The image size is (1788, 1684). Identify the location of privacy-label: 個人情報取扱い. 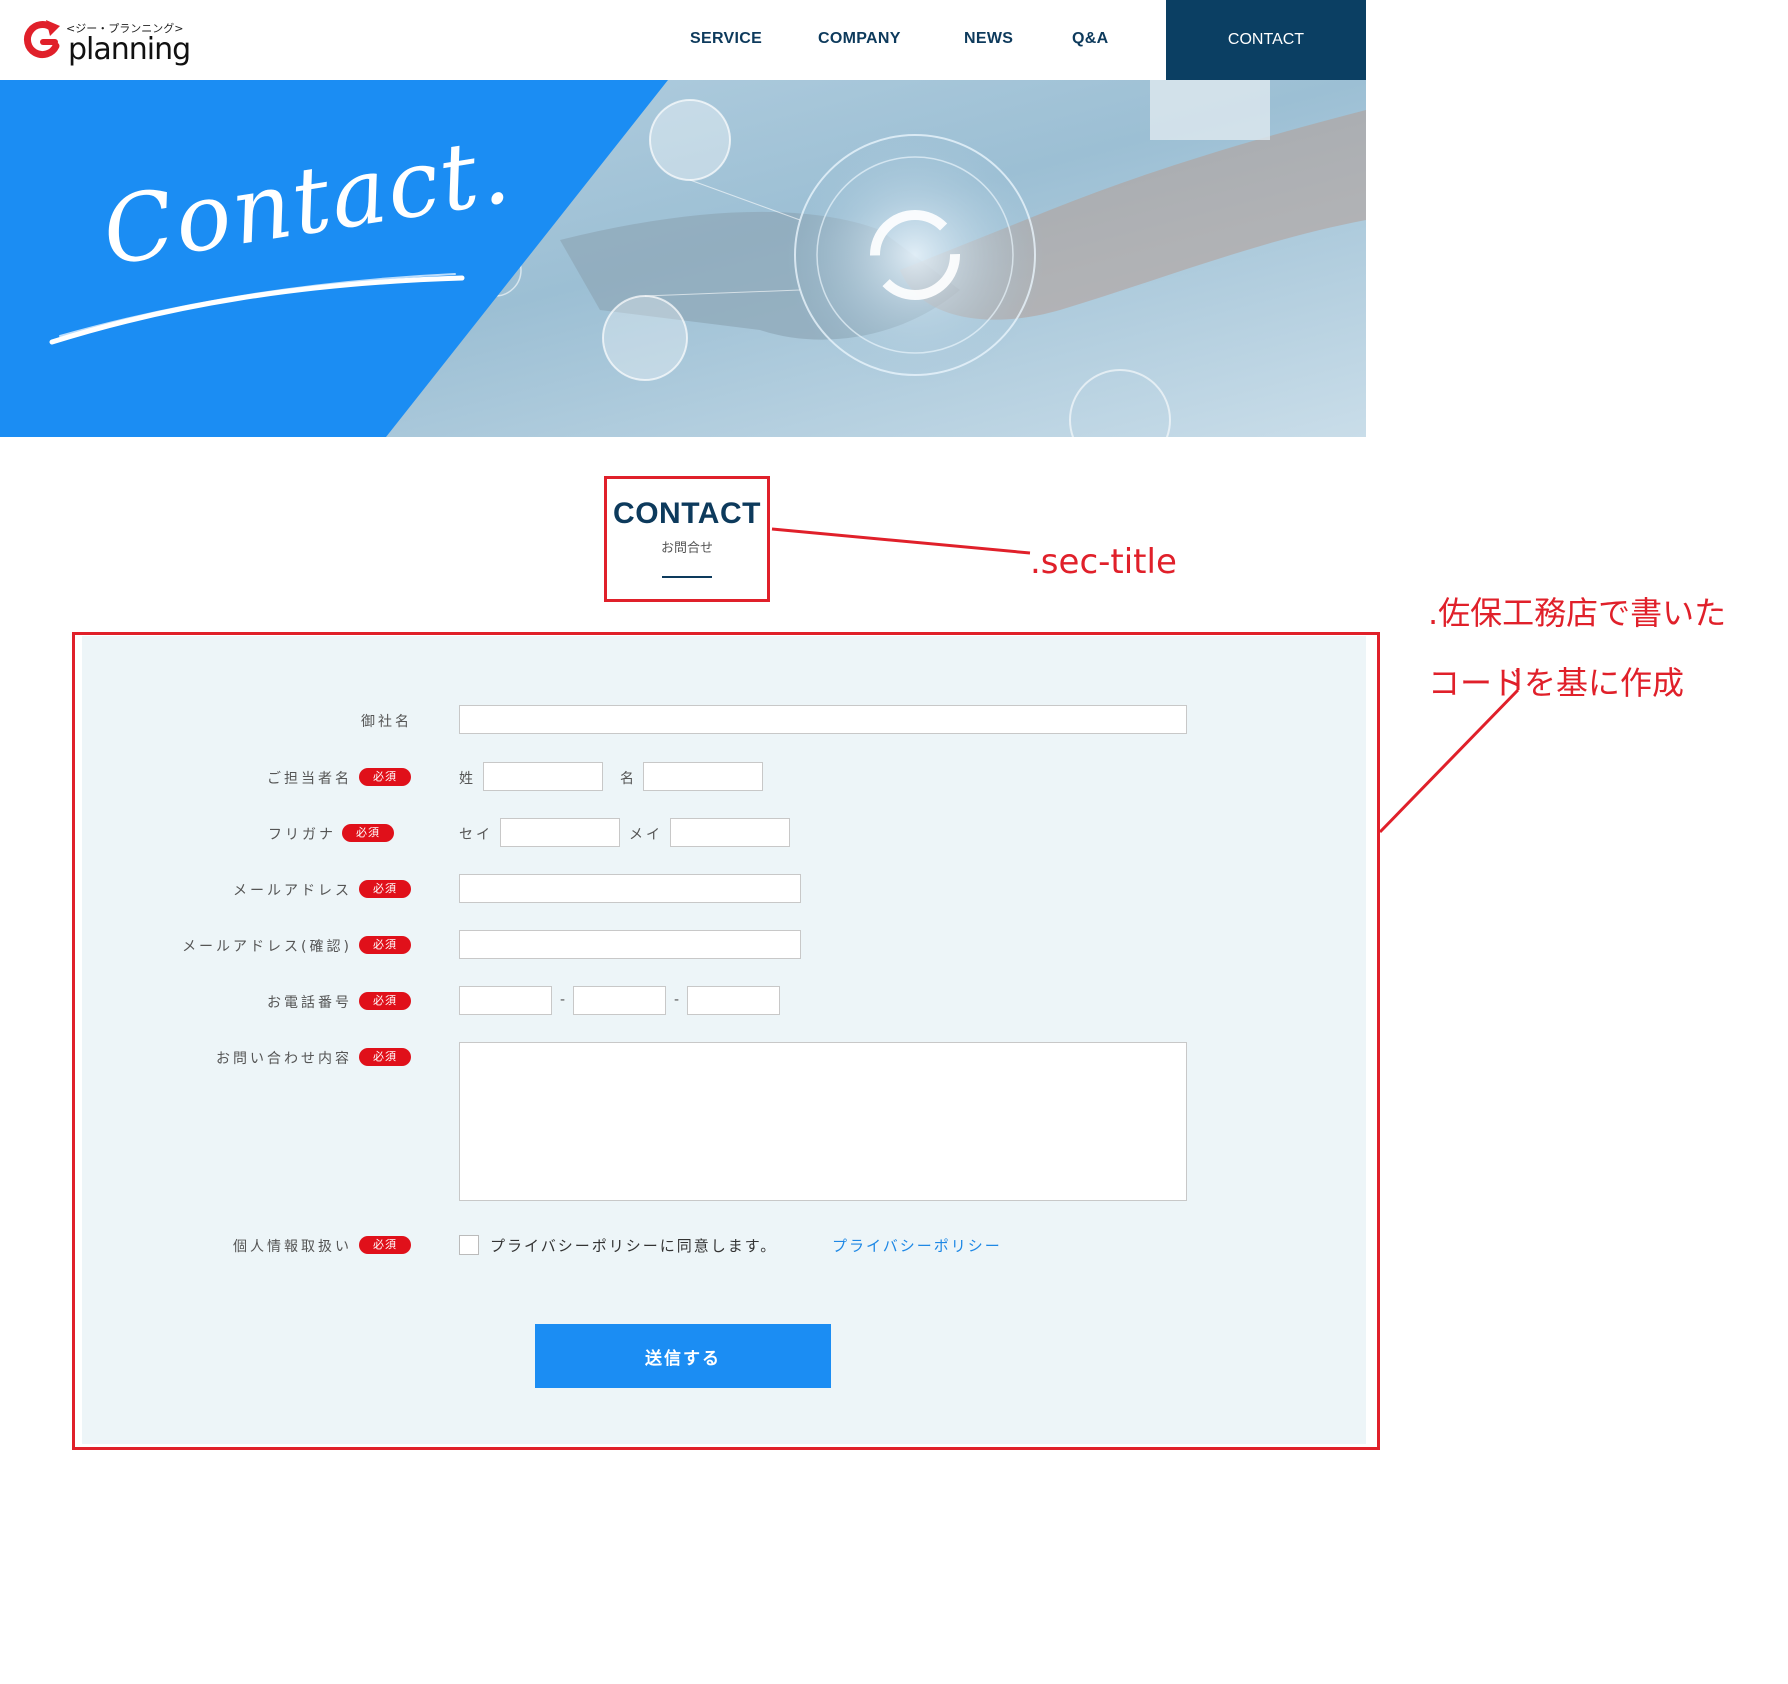
(292, 1247).